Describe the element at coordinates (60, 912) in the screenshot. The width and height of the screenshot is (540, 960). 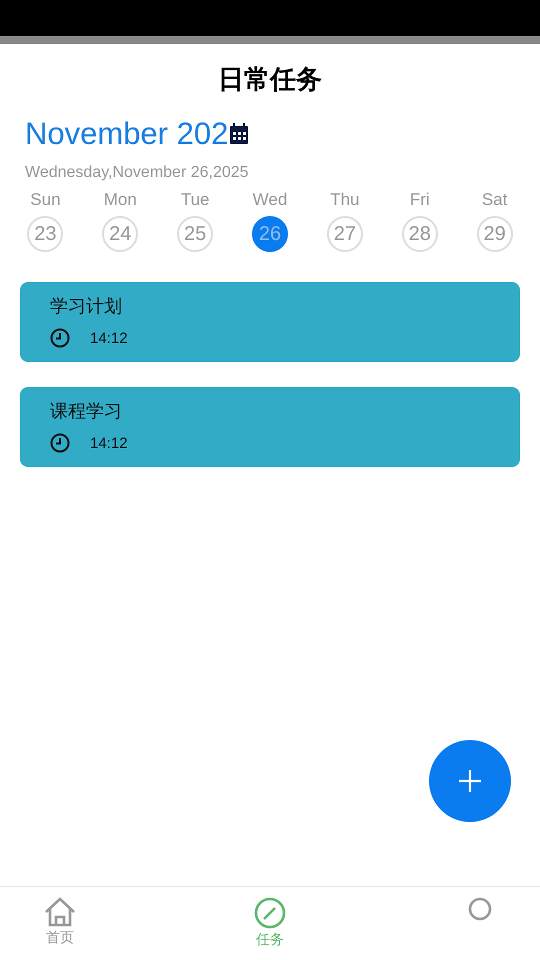
I see `home-icon` at that location.